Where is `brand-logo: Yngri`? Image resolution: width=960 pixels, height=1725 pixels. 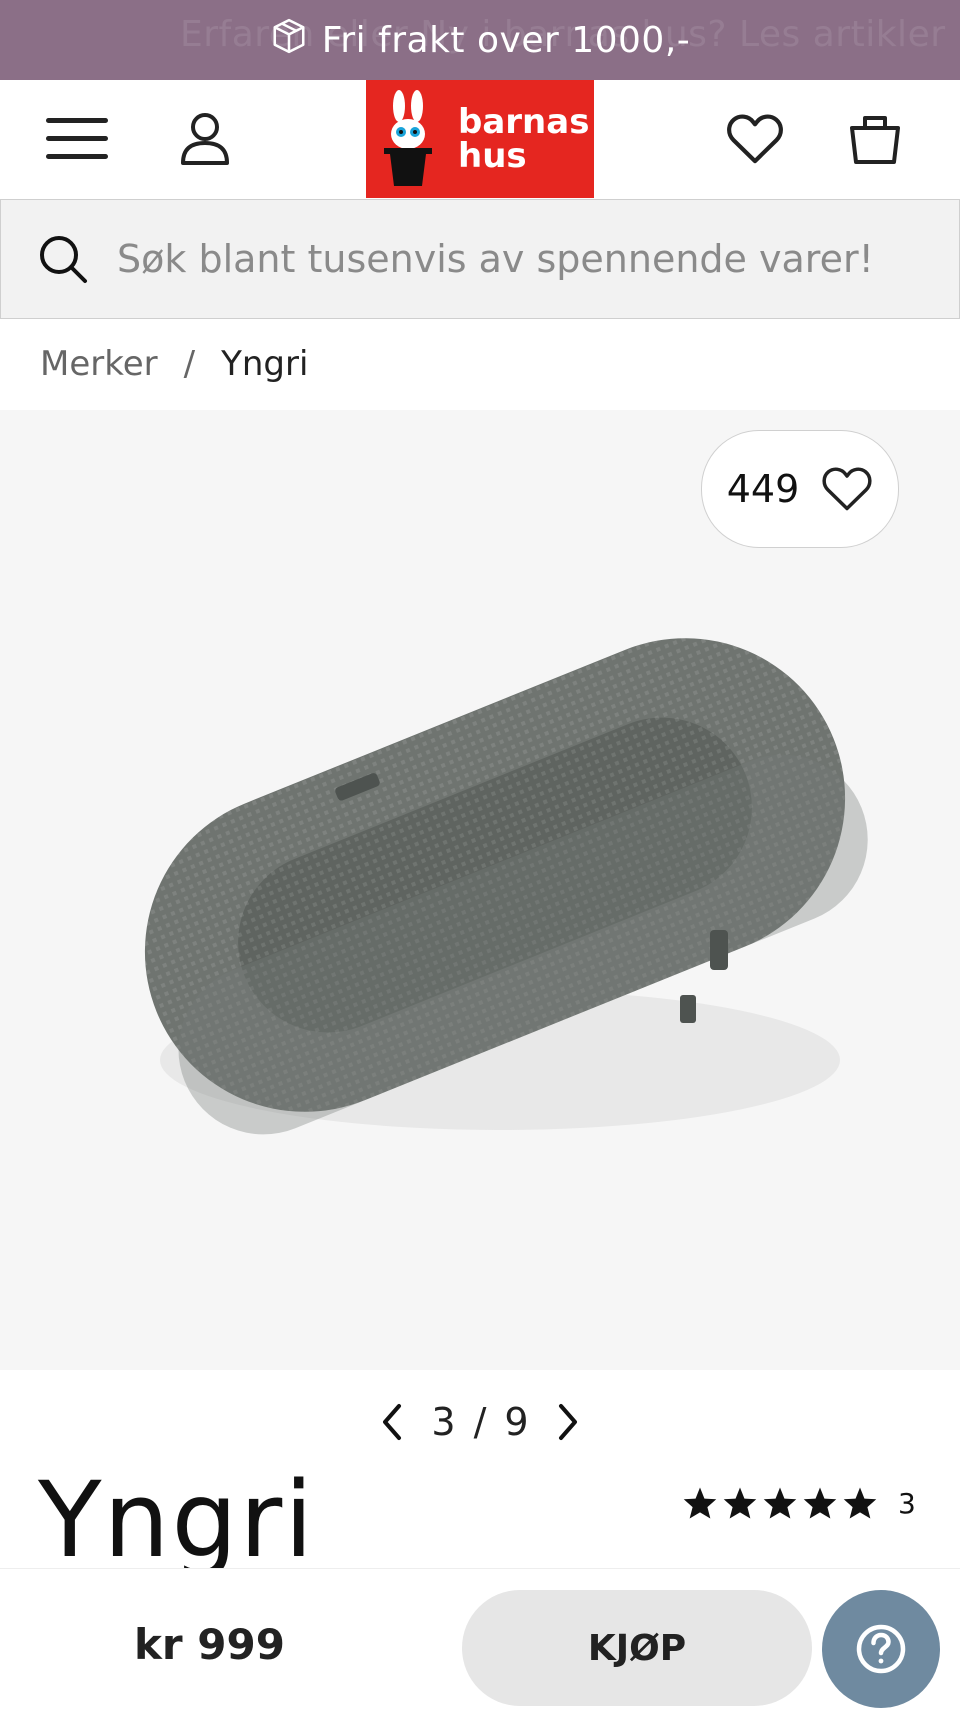
brand-logo: Yngri is located at coordinates (176, 1520).